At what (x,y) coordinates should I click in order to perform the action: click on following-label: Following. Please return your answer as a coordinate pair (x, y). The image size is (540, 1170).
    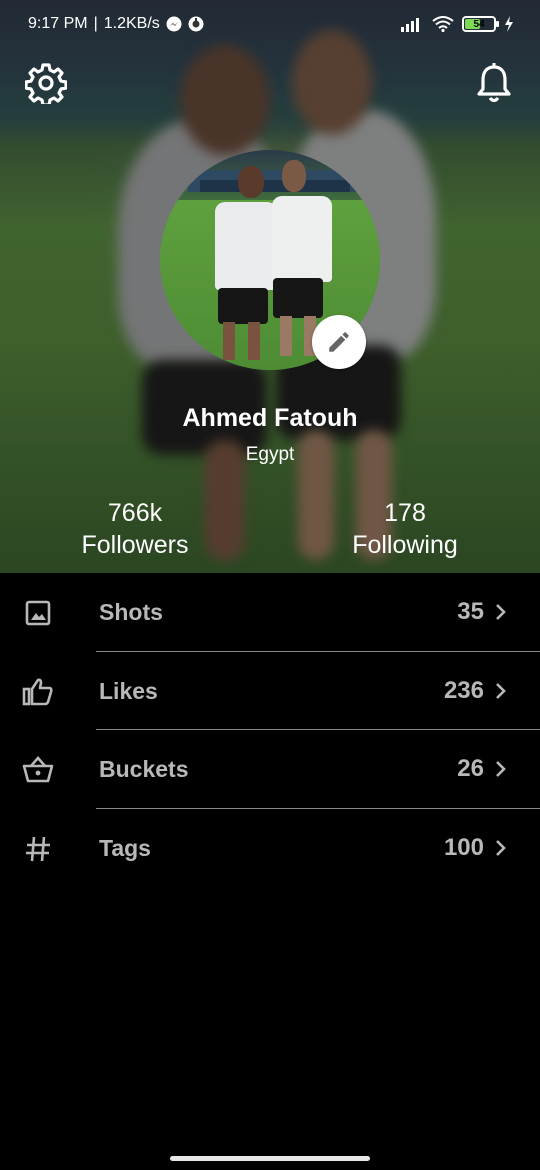
    Looking at the image, I should click on (405, 545).